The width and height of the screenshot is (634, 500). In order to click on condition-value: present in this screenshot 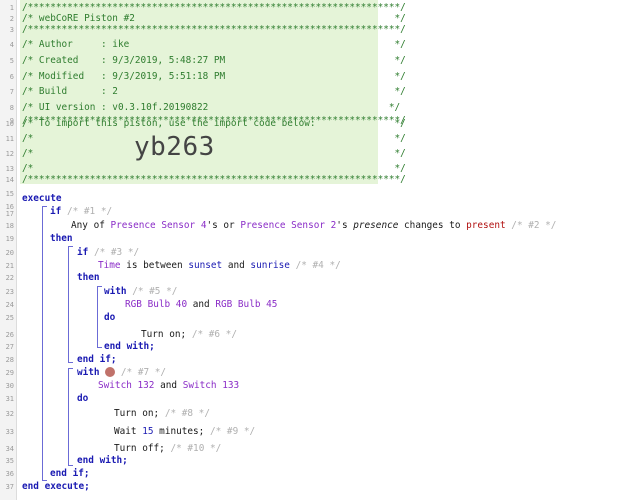, I will do `click(486, 225)`.